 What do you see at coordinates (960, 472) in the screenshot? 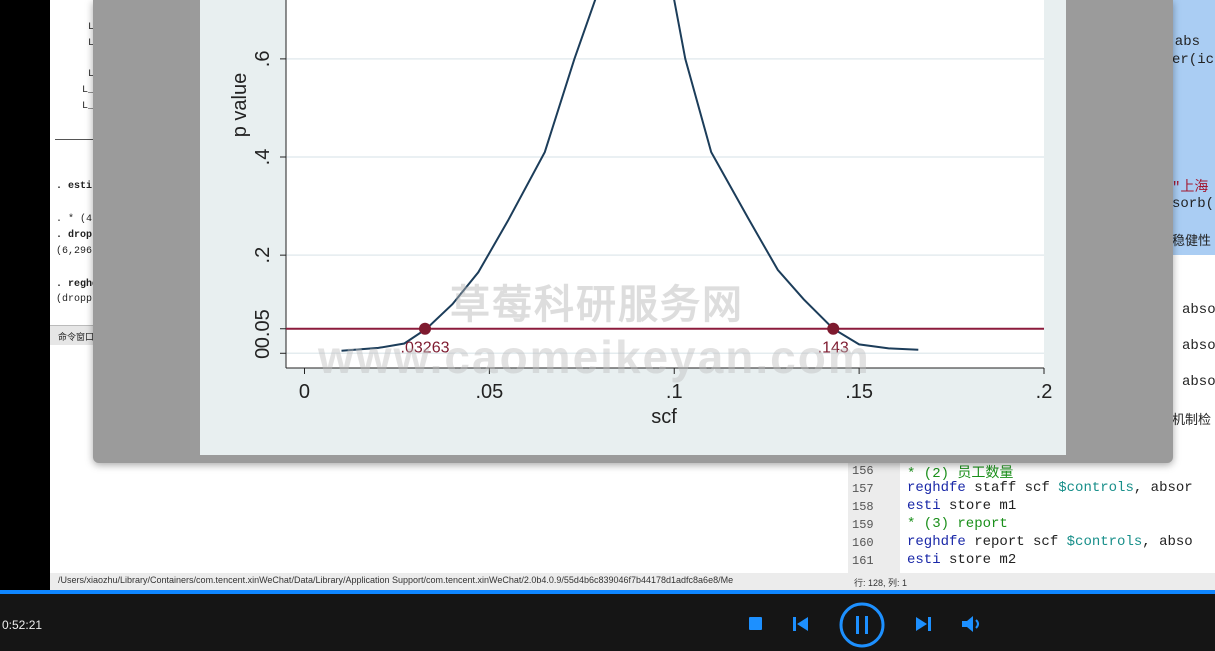
I see `code-line: * (2) 员工数量` at bounding box center [960, 472].